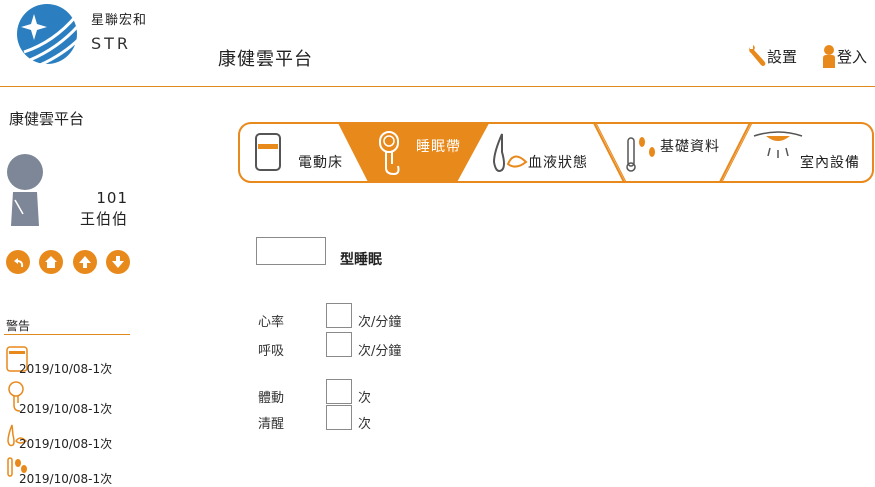  What do you see at coordinates (806, 153) in the screenshot?
I see `tab-indoor-devices: 室內設備` at bounding box center [806, 153].